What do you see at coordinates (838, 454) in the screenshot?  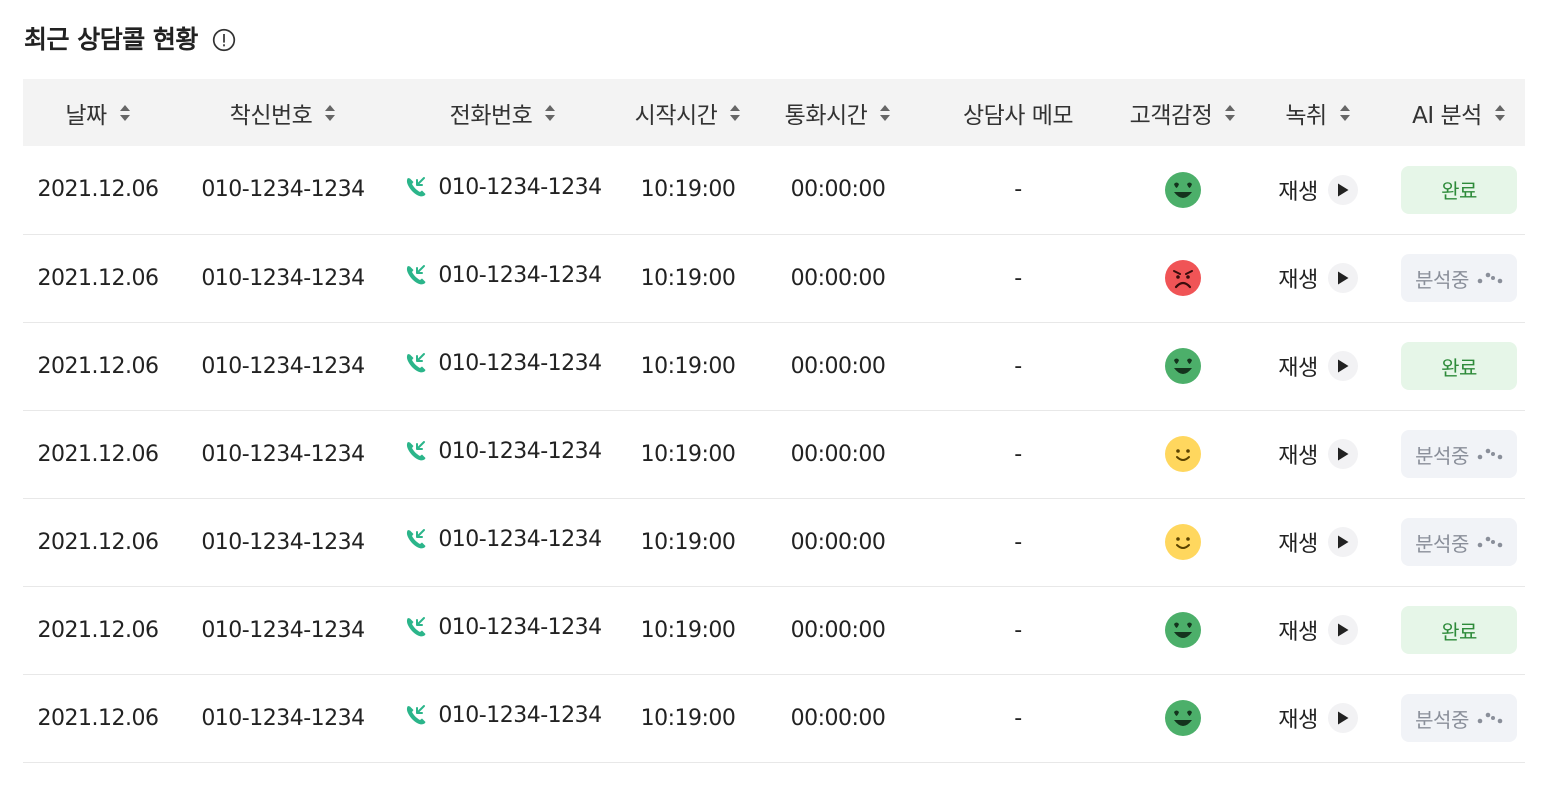 I see `duration-text: 00:00:00` at bounding box center [838, 454].